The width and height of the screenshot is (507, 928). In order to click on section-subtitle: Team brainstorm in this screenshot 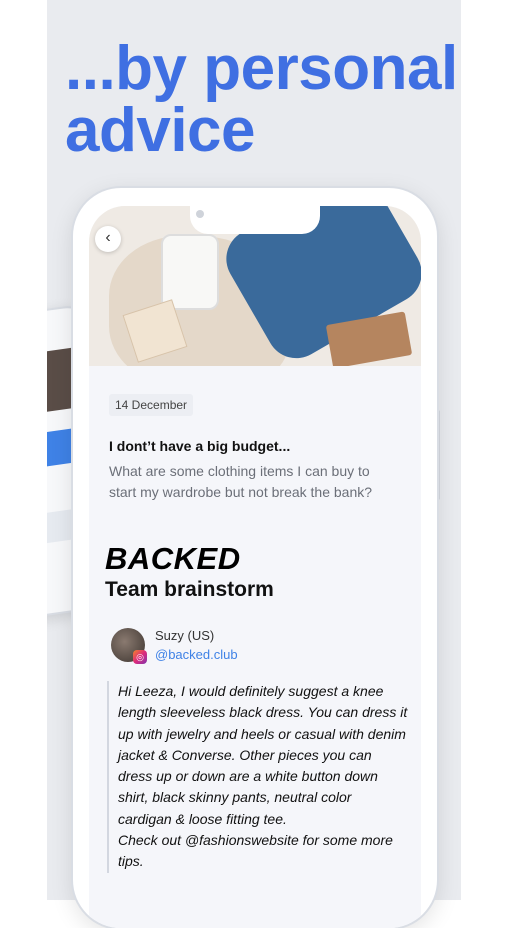, I will do `click(189, 589)`.